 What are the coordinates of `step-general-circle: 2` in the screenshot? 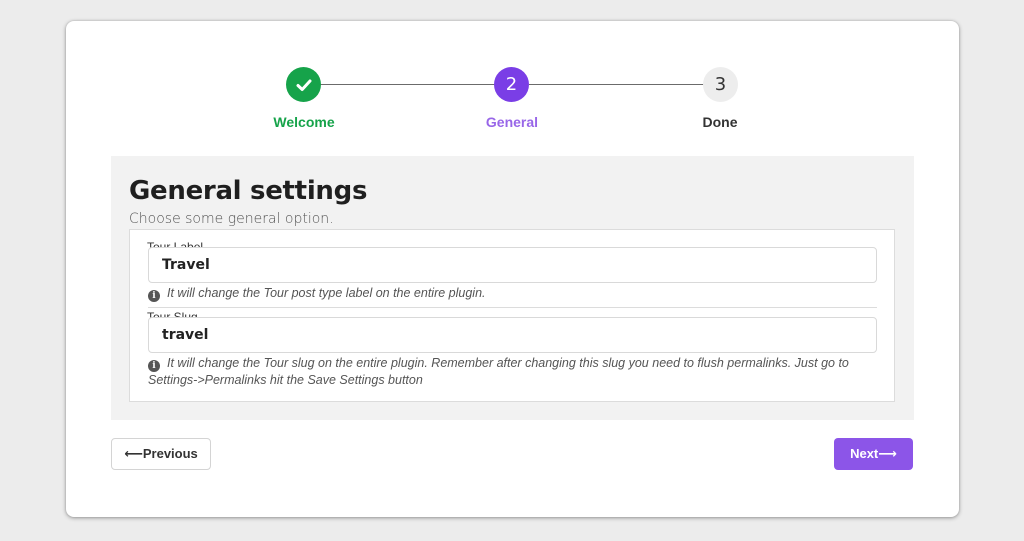 It's located at (511, 84).